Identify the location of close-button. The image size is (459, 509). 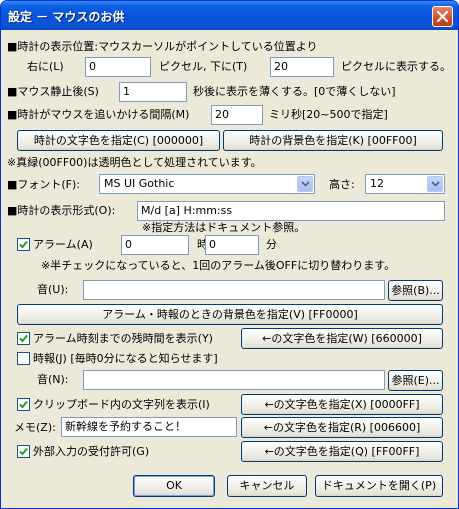
(442, 16).